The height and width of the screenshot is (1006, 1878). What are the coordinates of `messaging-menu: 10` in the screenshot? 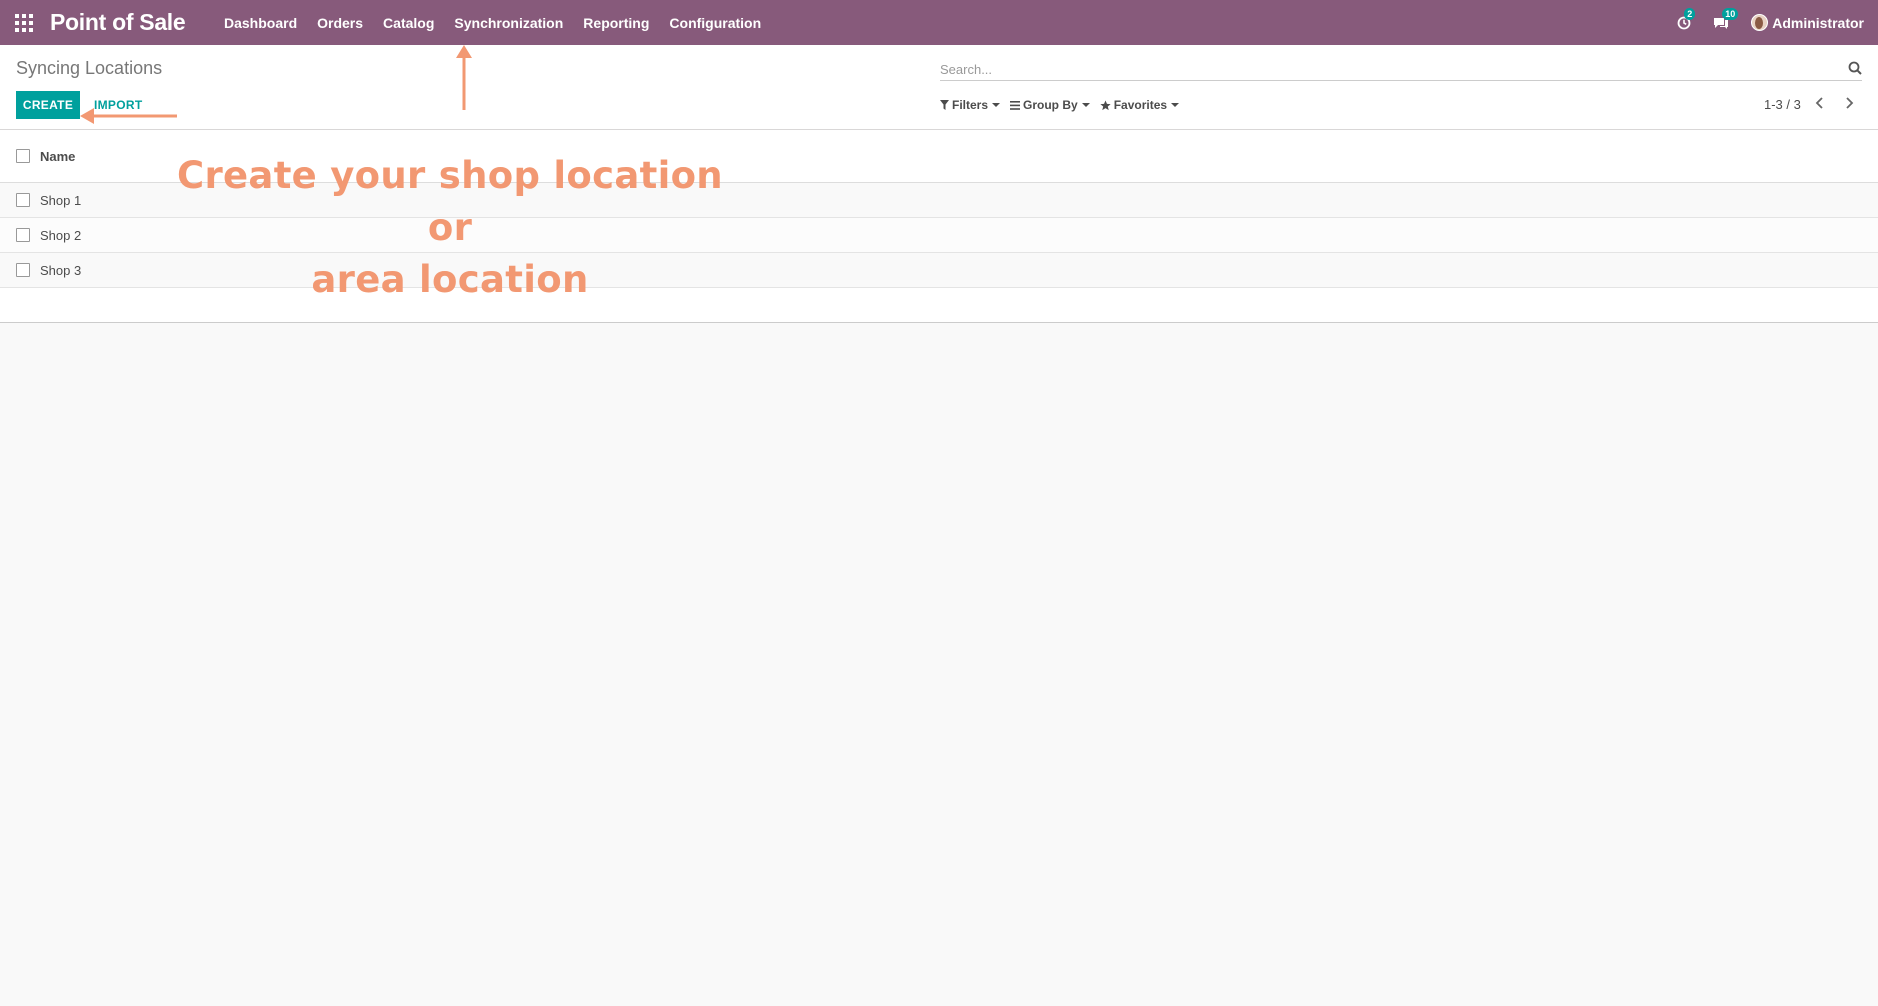 It's located at (1726, 18).